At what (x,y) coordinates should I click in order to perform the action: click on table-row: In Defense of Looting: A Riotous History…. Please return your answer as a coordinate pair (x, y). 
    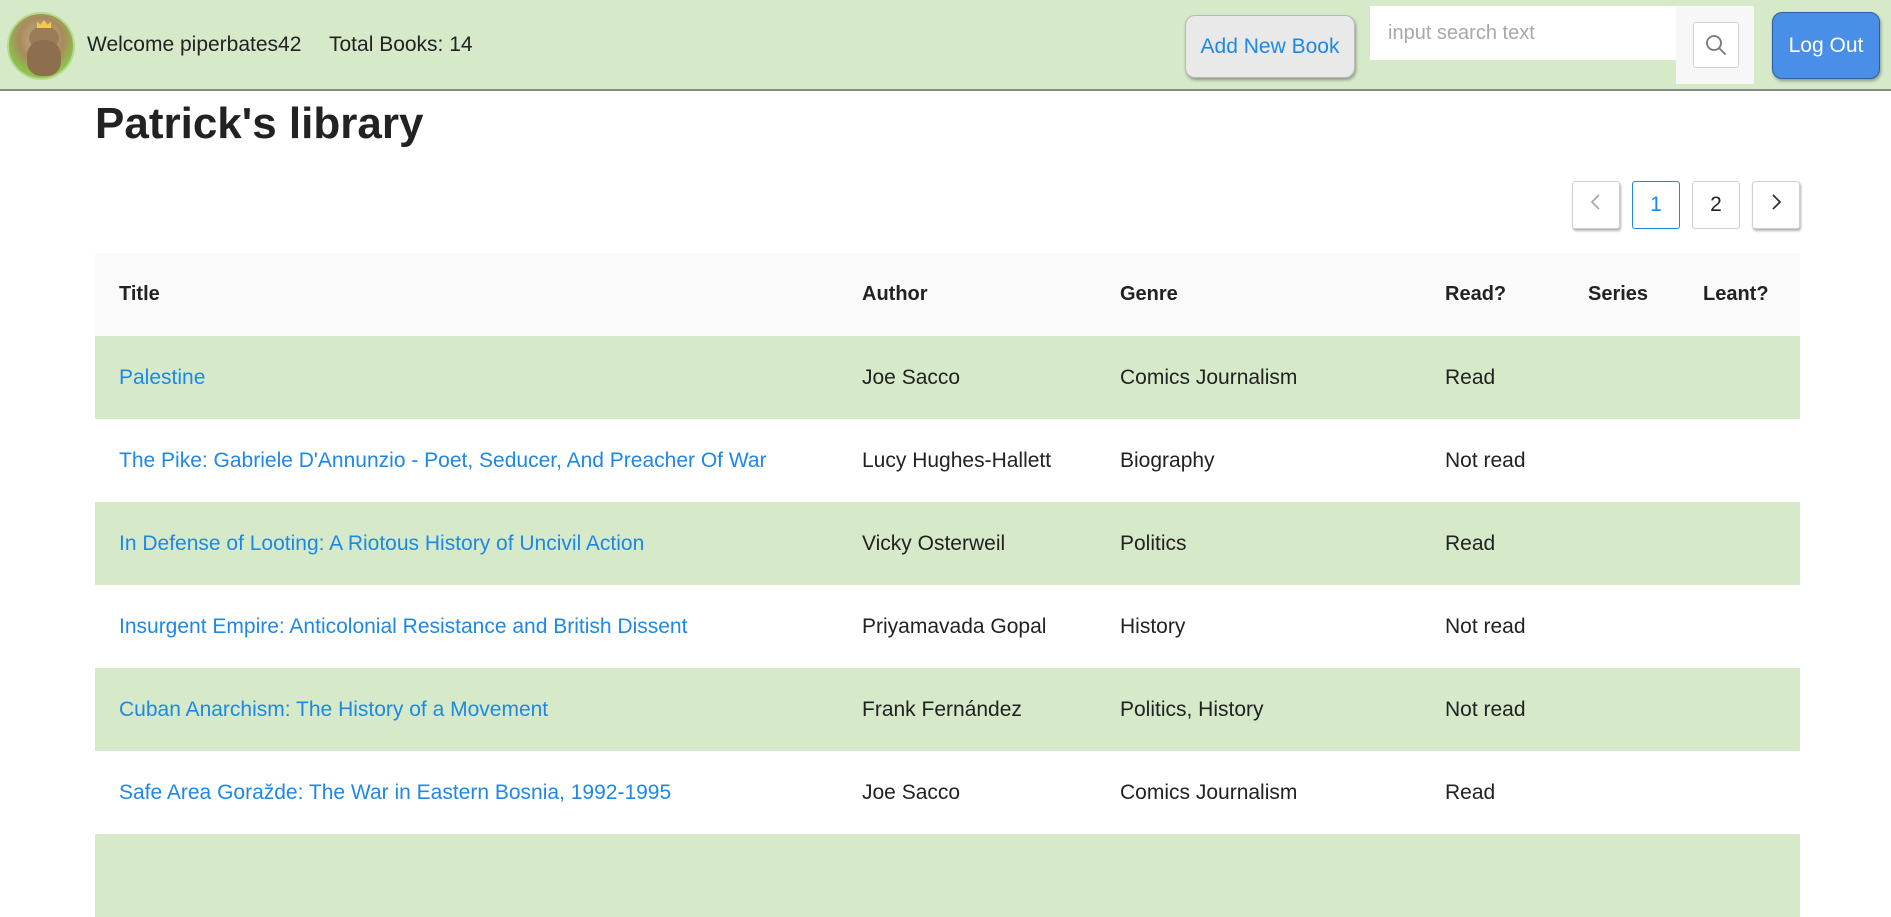
    Looking at the image, I should click on (947, 543).